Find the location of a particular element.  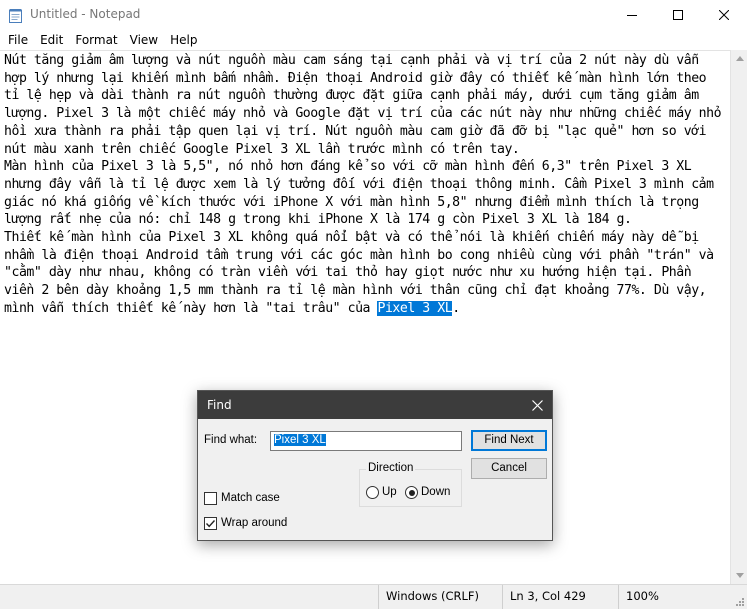

wrap-around-checkbox is located at coordinates (210, 523).